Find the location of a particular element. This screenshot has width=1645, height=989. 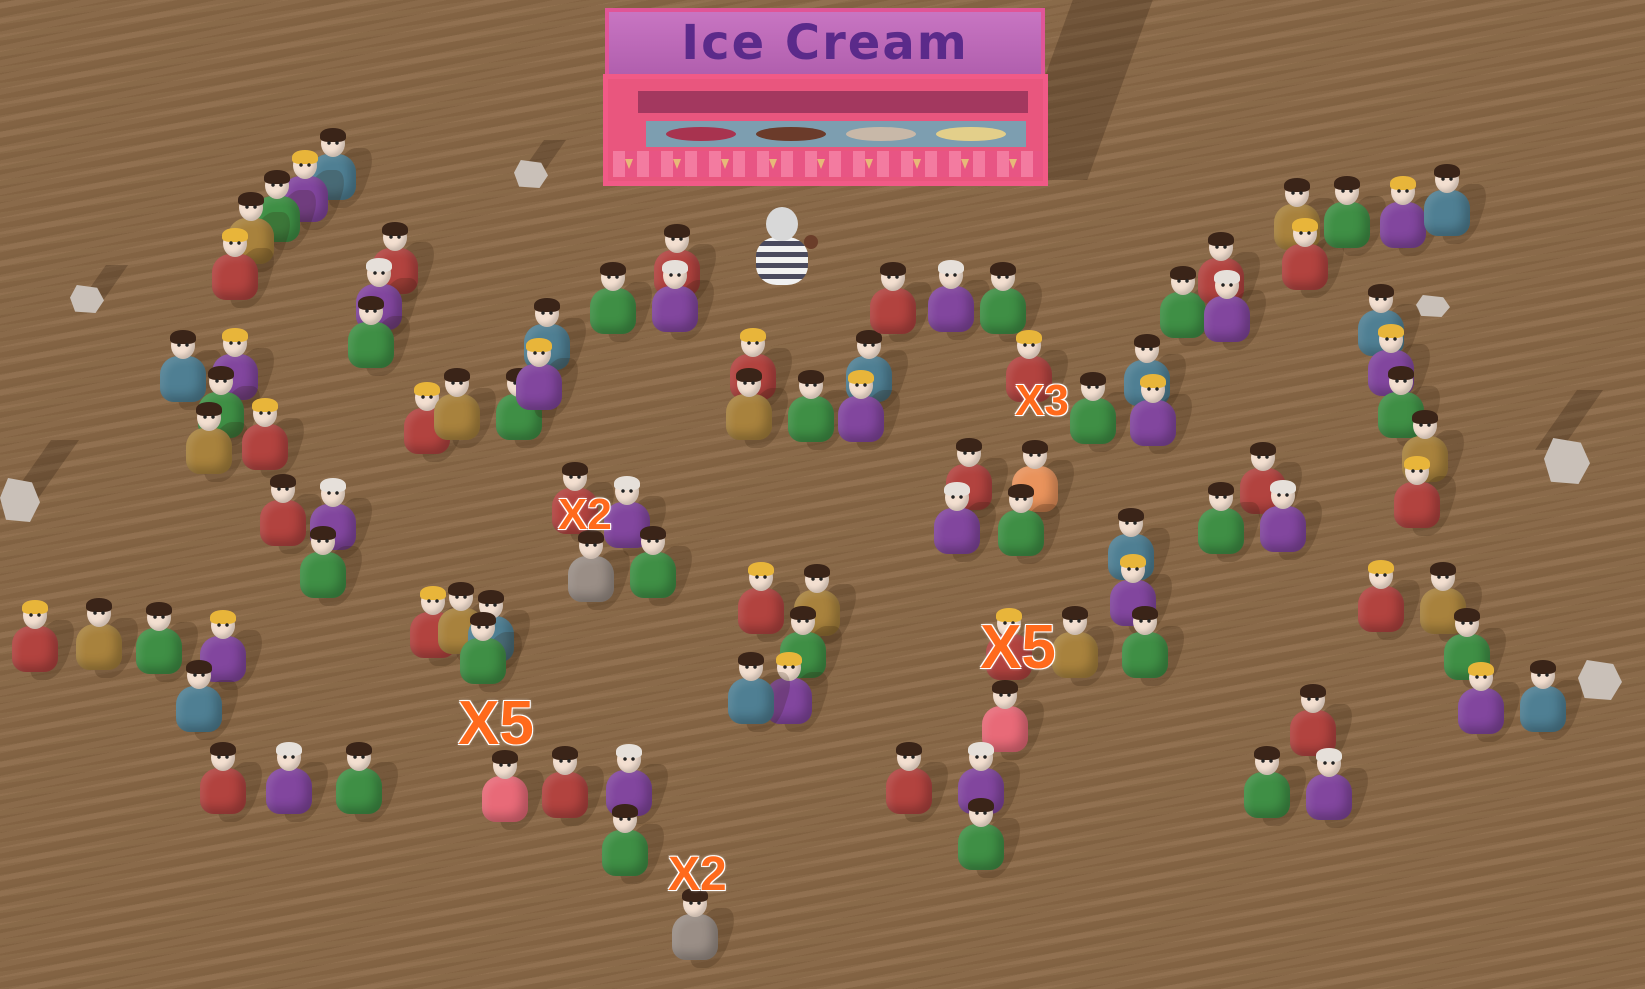

multiplier-label: X2 is located at coordinates (697, 874).